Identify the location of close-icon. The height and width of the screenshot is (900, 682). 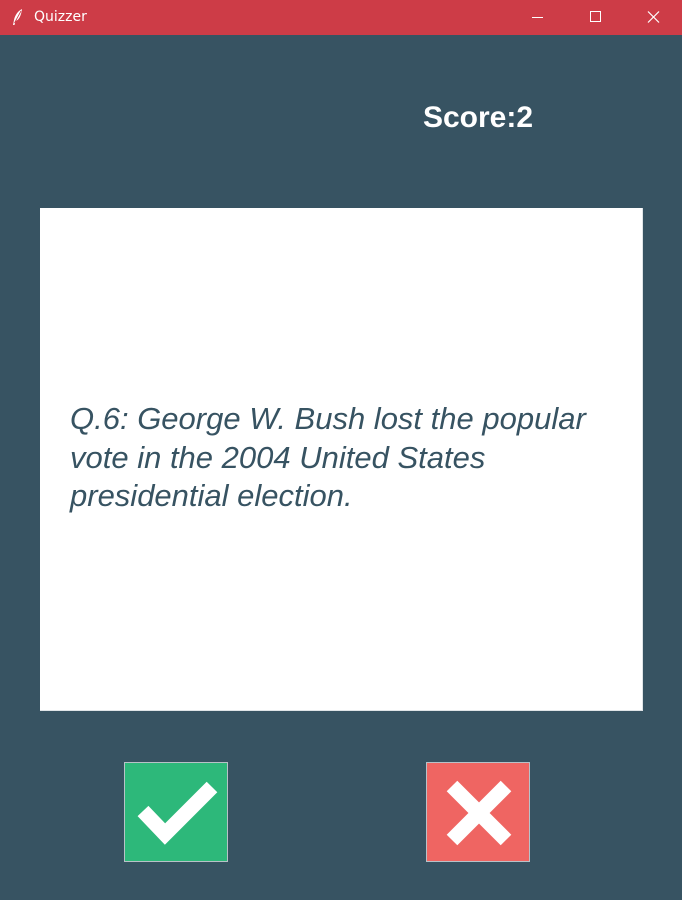
(653, 17).